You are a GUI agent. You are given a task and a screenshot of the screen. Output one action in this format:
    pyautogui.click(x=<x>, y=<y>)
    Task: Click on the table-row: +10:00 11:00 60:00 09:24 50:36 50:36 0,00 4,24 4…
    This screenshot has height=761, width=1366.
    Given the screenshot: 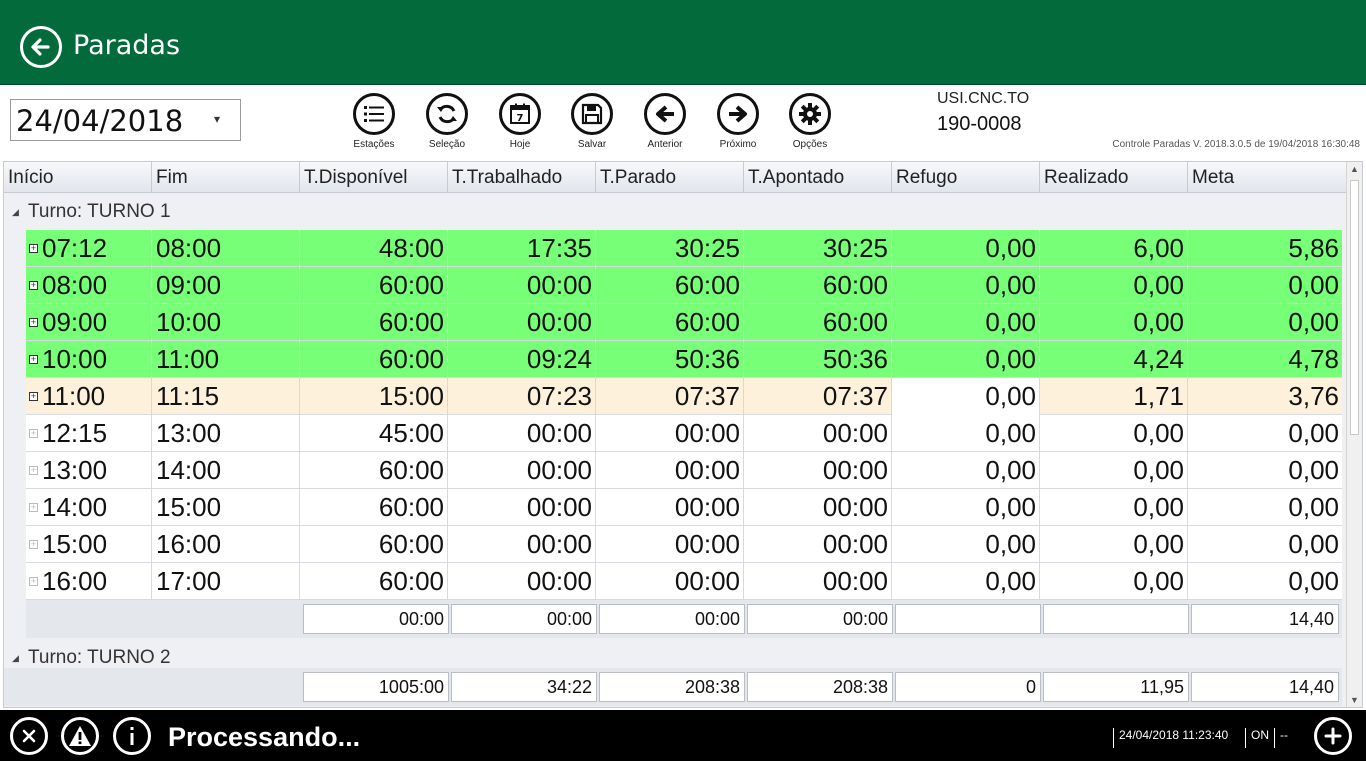 What is the action you would take?
    pyautogui.click(x=684, y=359)
    